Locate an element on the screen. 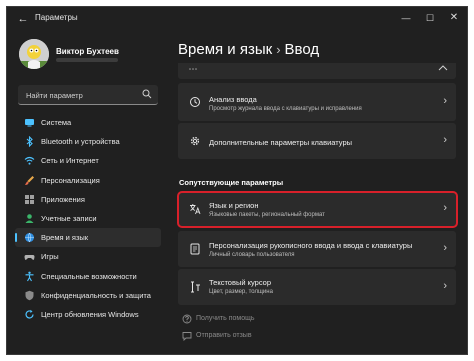 This screenshot has height=361, width=474. minimize-button: — is located at coordinates (406, 18).